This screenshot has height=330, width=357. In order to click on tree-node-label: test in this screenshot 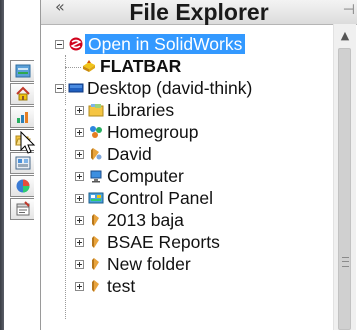, I will do `click(121, 285)`.